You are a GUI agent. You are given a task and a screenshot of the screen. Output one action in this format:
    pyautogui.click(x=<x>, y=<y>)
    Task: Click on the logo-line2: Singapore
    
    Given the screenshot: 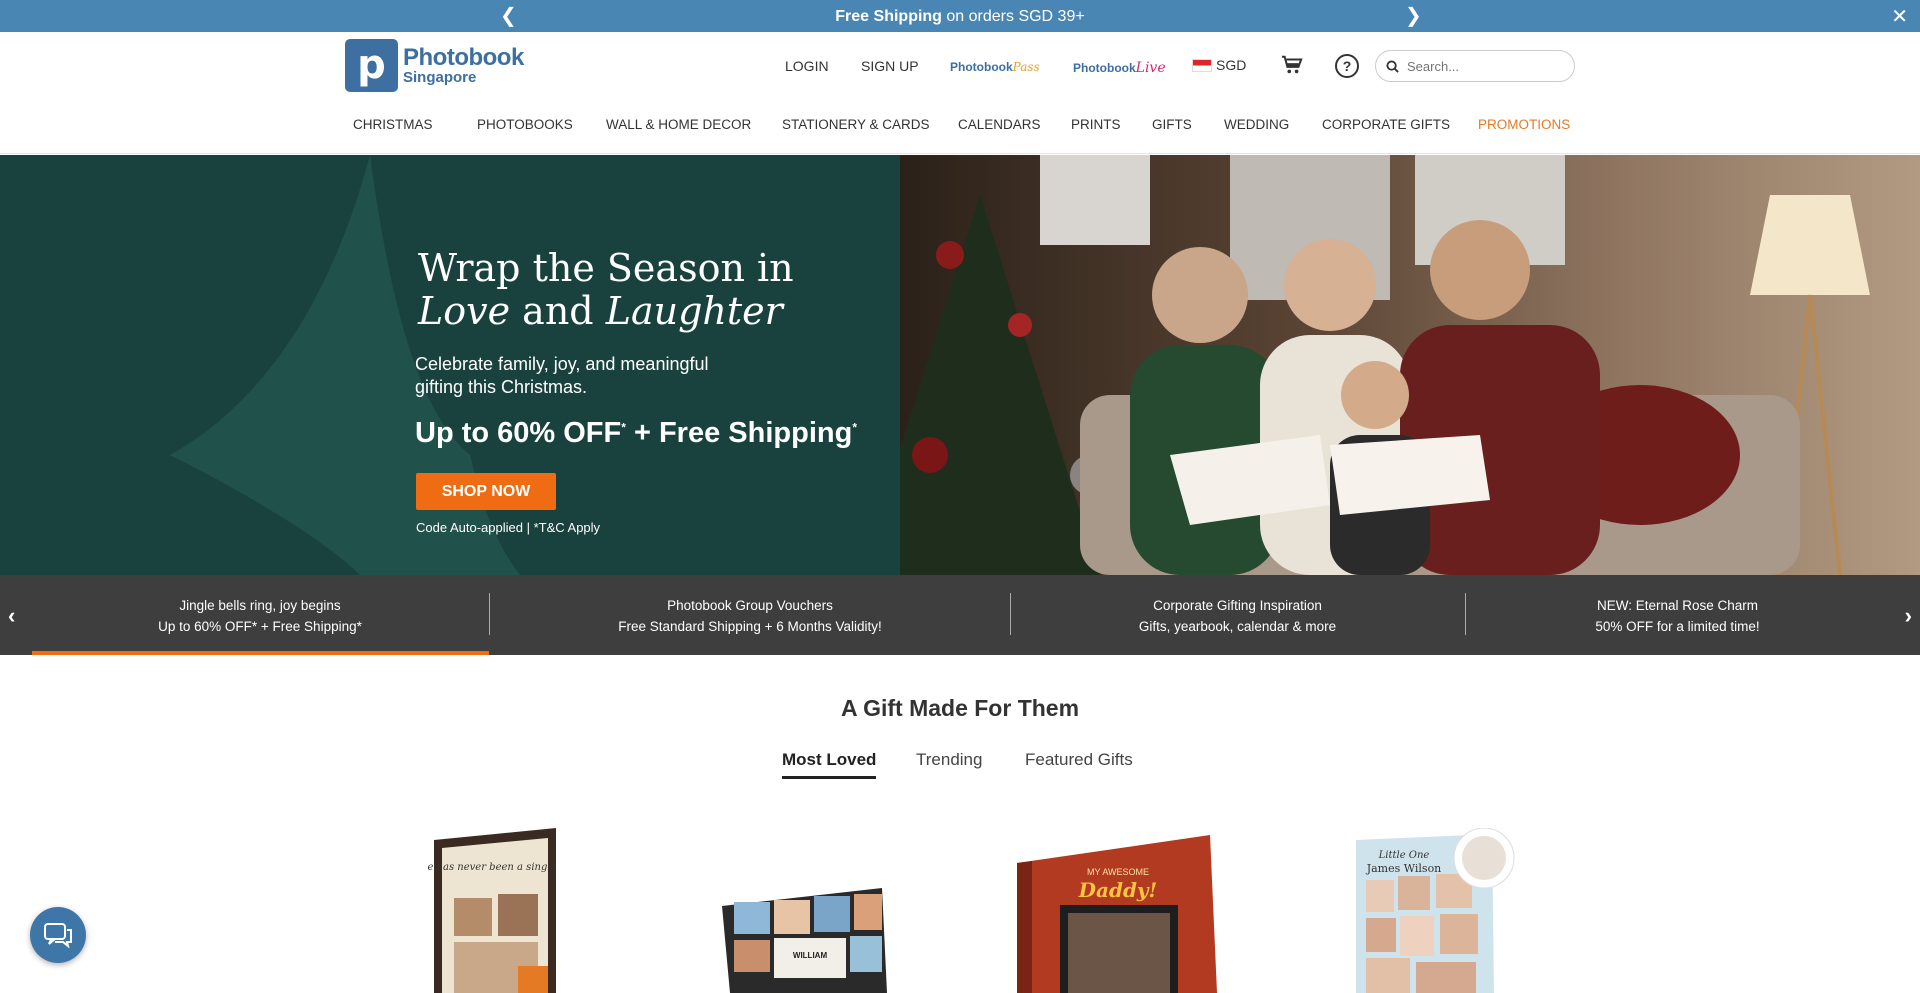 What is the action you would take?
    pyautogui.click(x=440, y=77)
    